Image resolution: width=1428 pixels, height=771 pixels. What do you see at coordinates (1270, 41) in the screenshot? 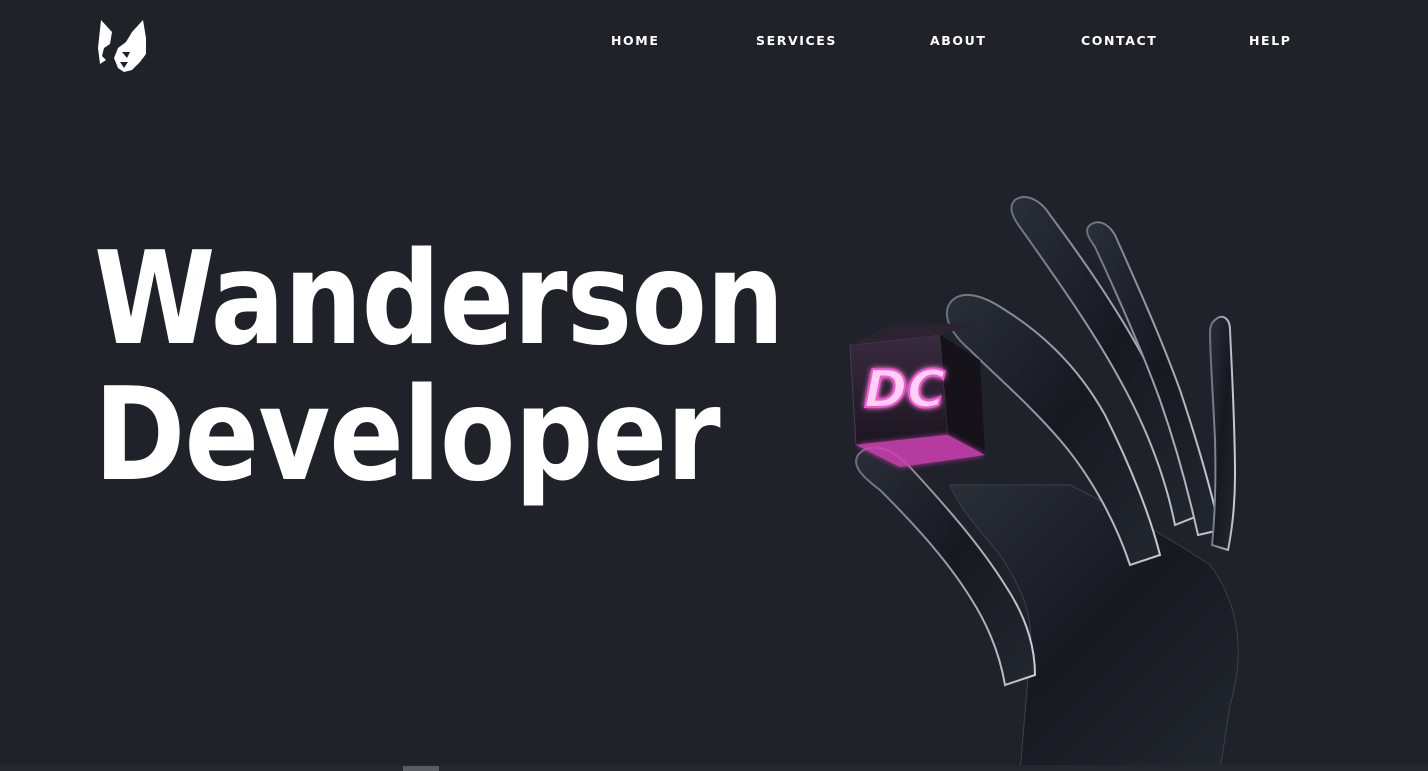
I see `nav-help: HELP` at bounding box center [1270, 41].